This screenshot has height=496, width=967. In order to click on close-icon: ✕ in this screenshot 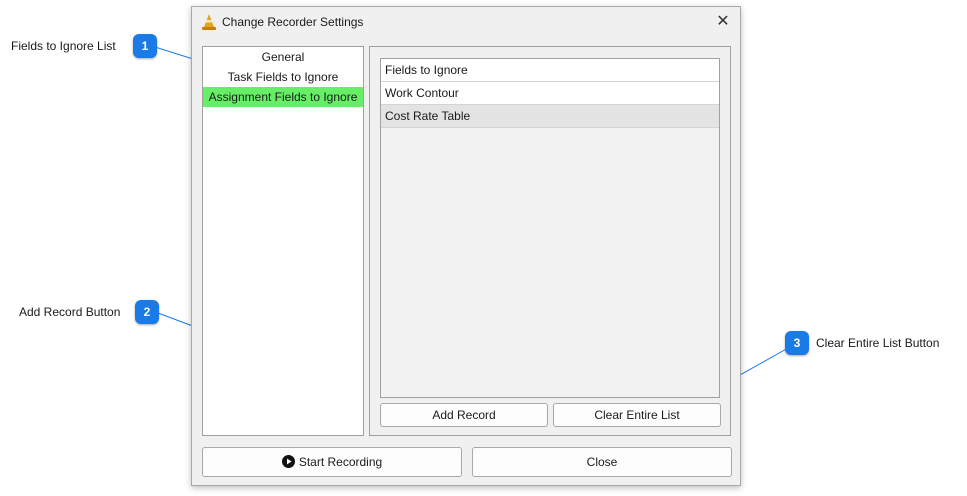, I will do `click(723, 22)`.